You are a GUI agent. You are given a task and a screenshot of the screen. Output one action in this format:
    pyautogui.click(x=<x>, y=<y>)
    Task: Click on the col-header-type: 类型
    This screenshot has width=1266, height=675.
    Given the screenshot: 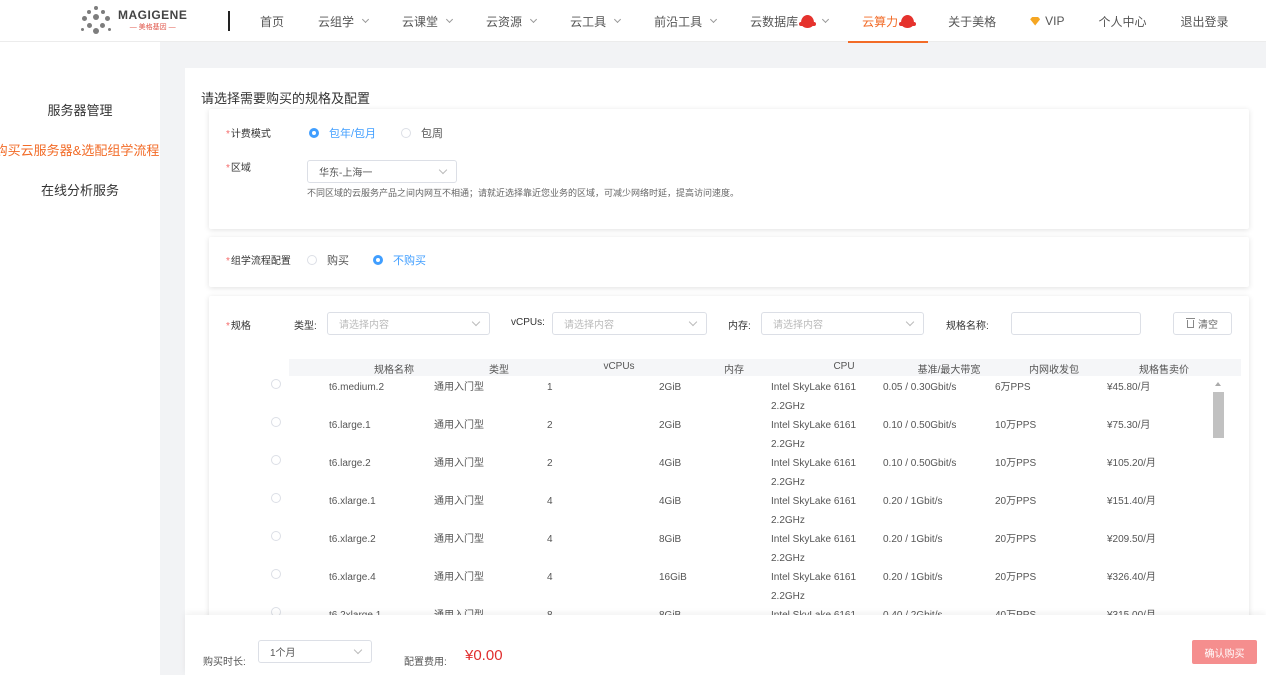 What is the action you would take?
    pyautogui.click(x=499, y=370)
    